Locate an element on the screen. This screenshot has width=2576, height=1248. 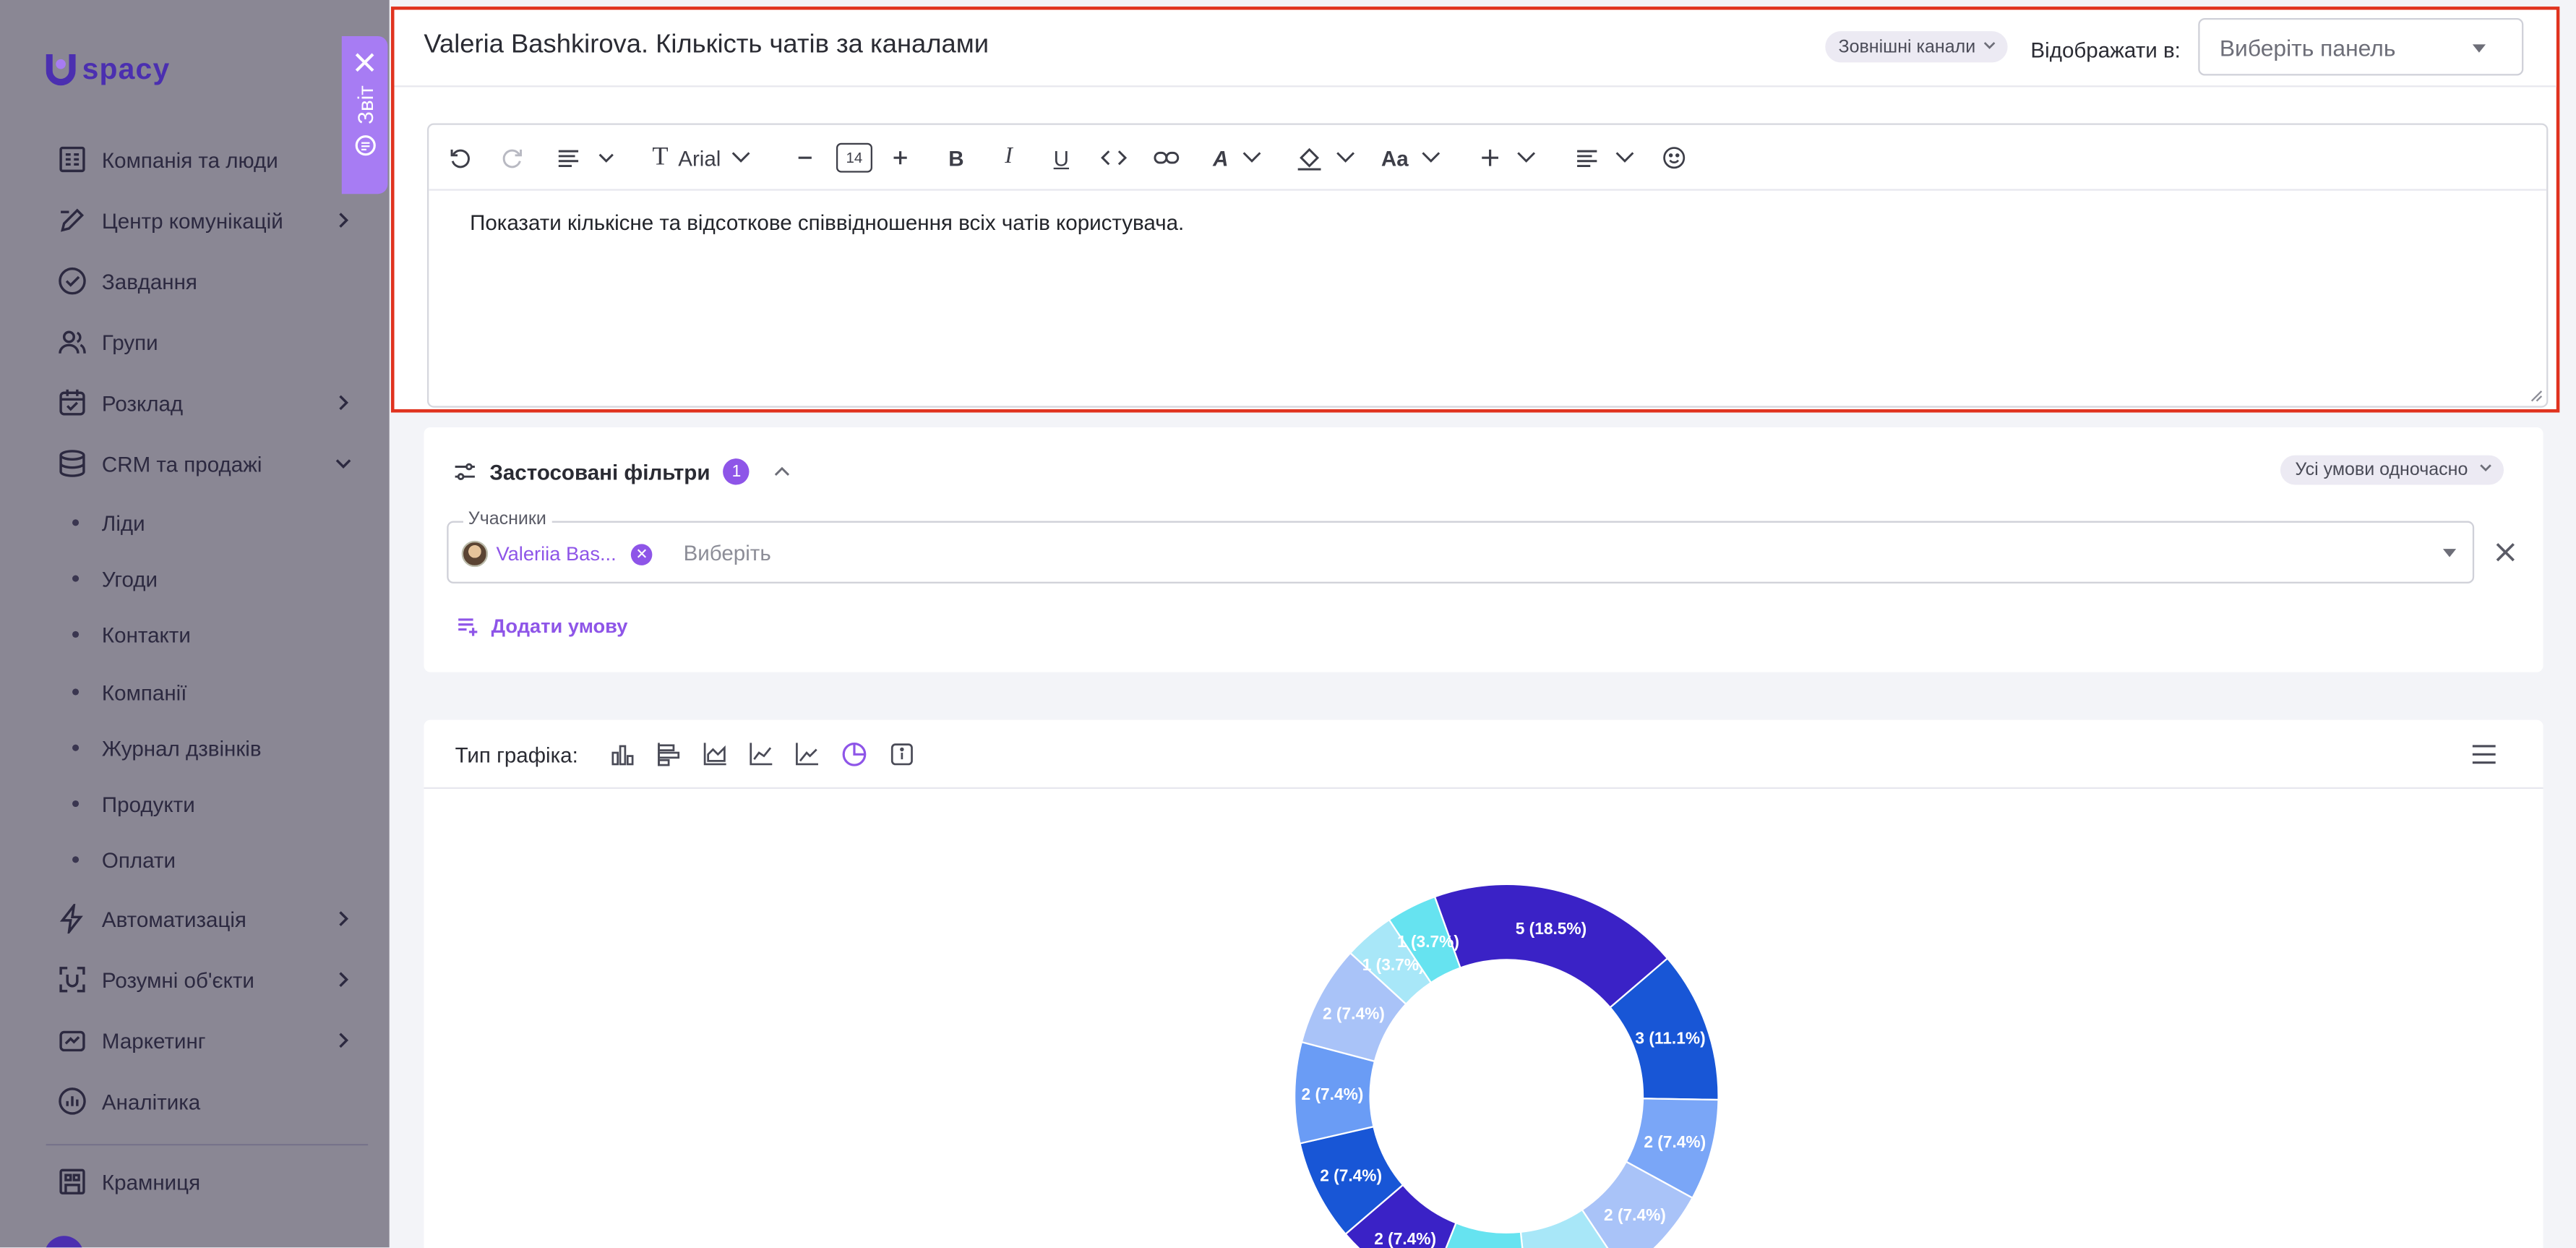
chevron-right-icon is located at coordinates (344, 980).